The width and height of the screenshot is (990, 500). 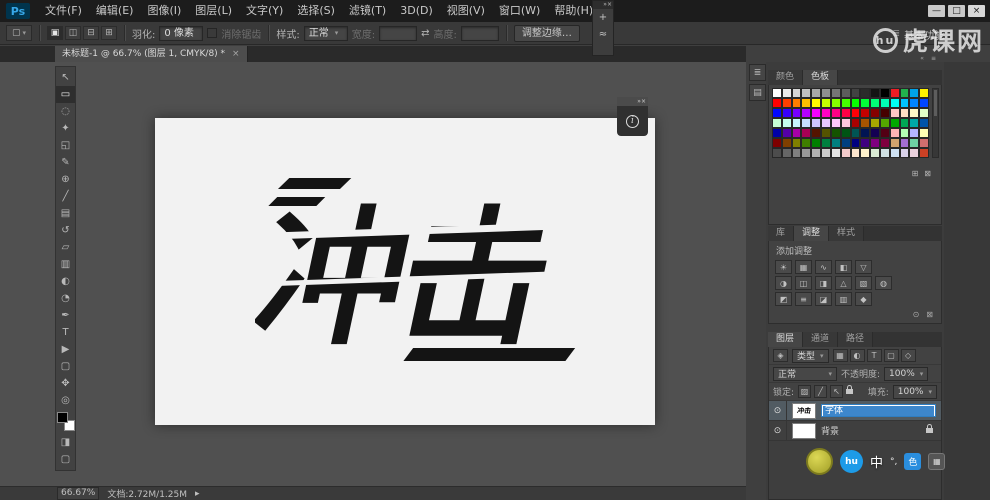 What do you see at coordinates (65, 77) in the screenshot?
I see `move-tool: ↖` at bounding box center [65, 77].